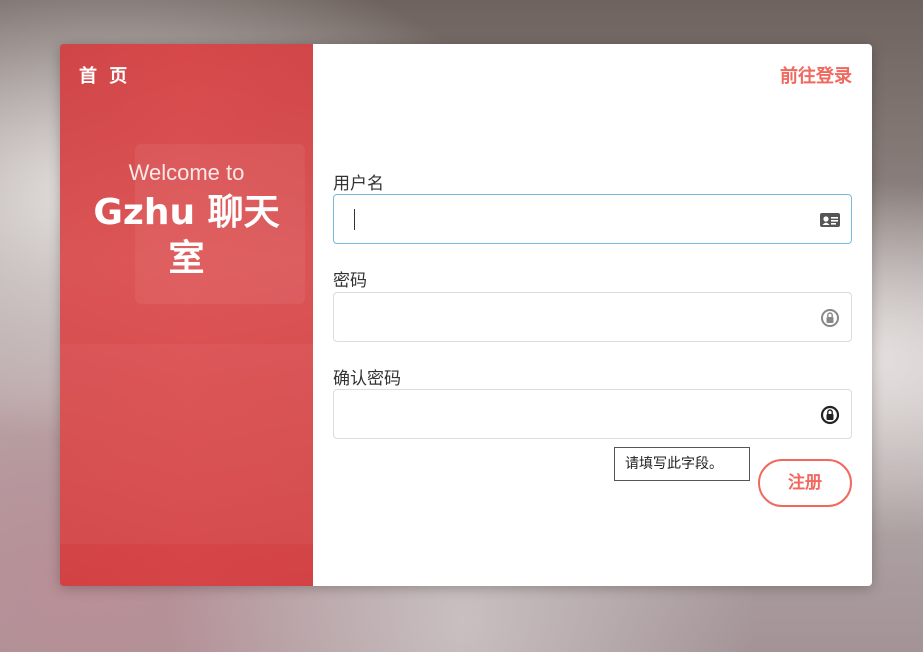 This screenshot has width=923, height=652. Describe the element at coordinates (186, 235) in the screenshot. I see `chatroom-title: Gzhu 聊天室` at that location.